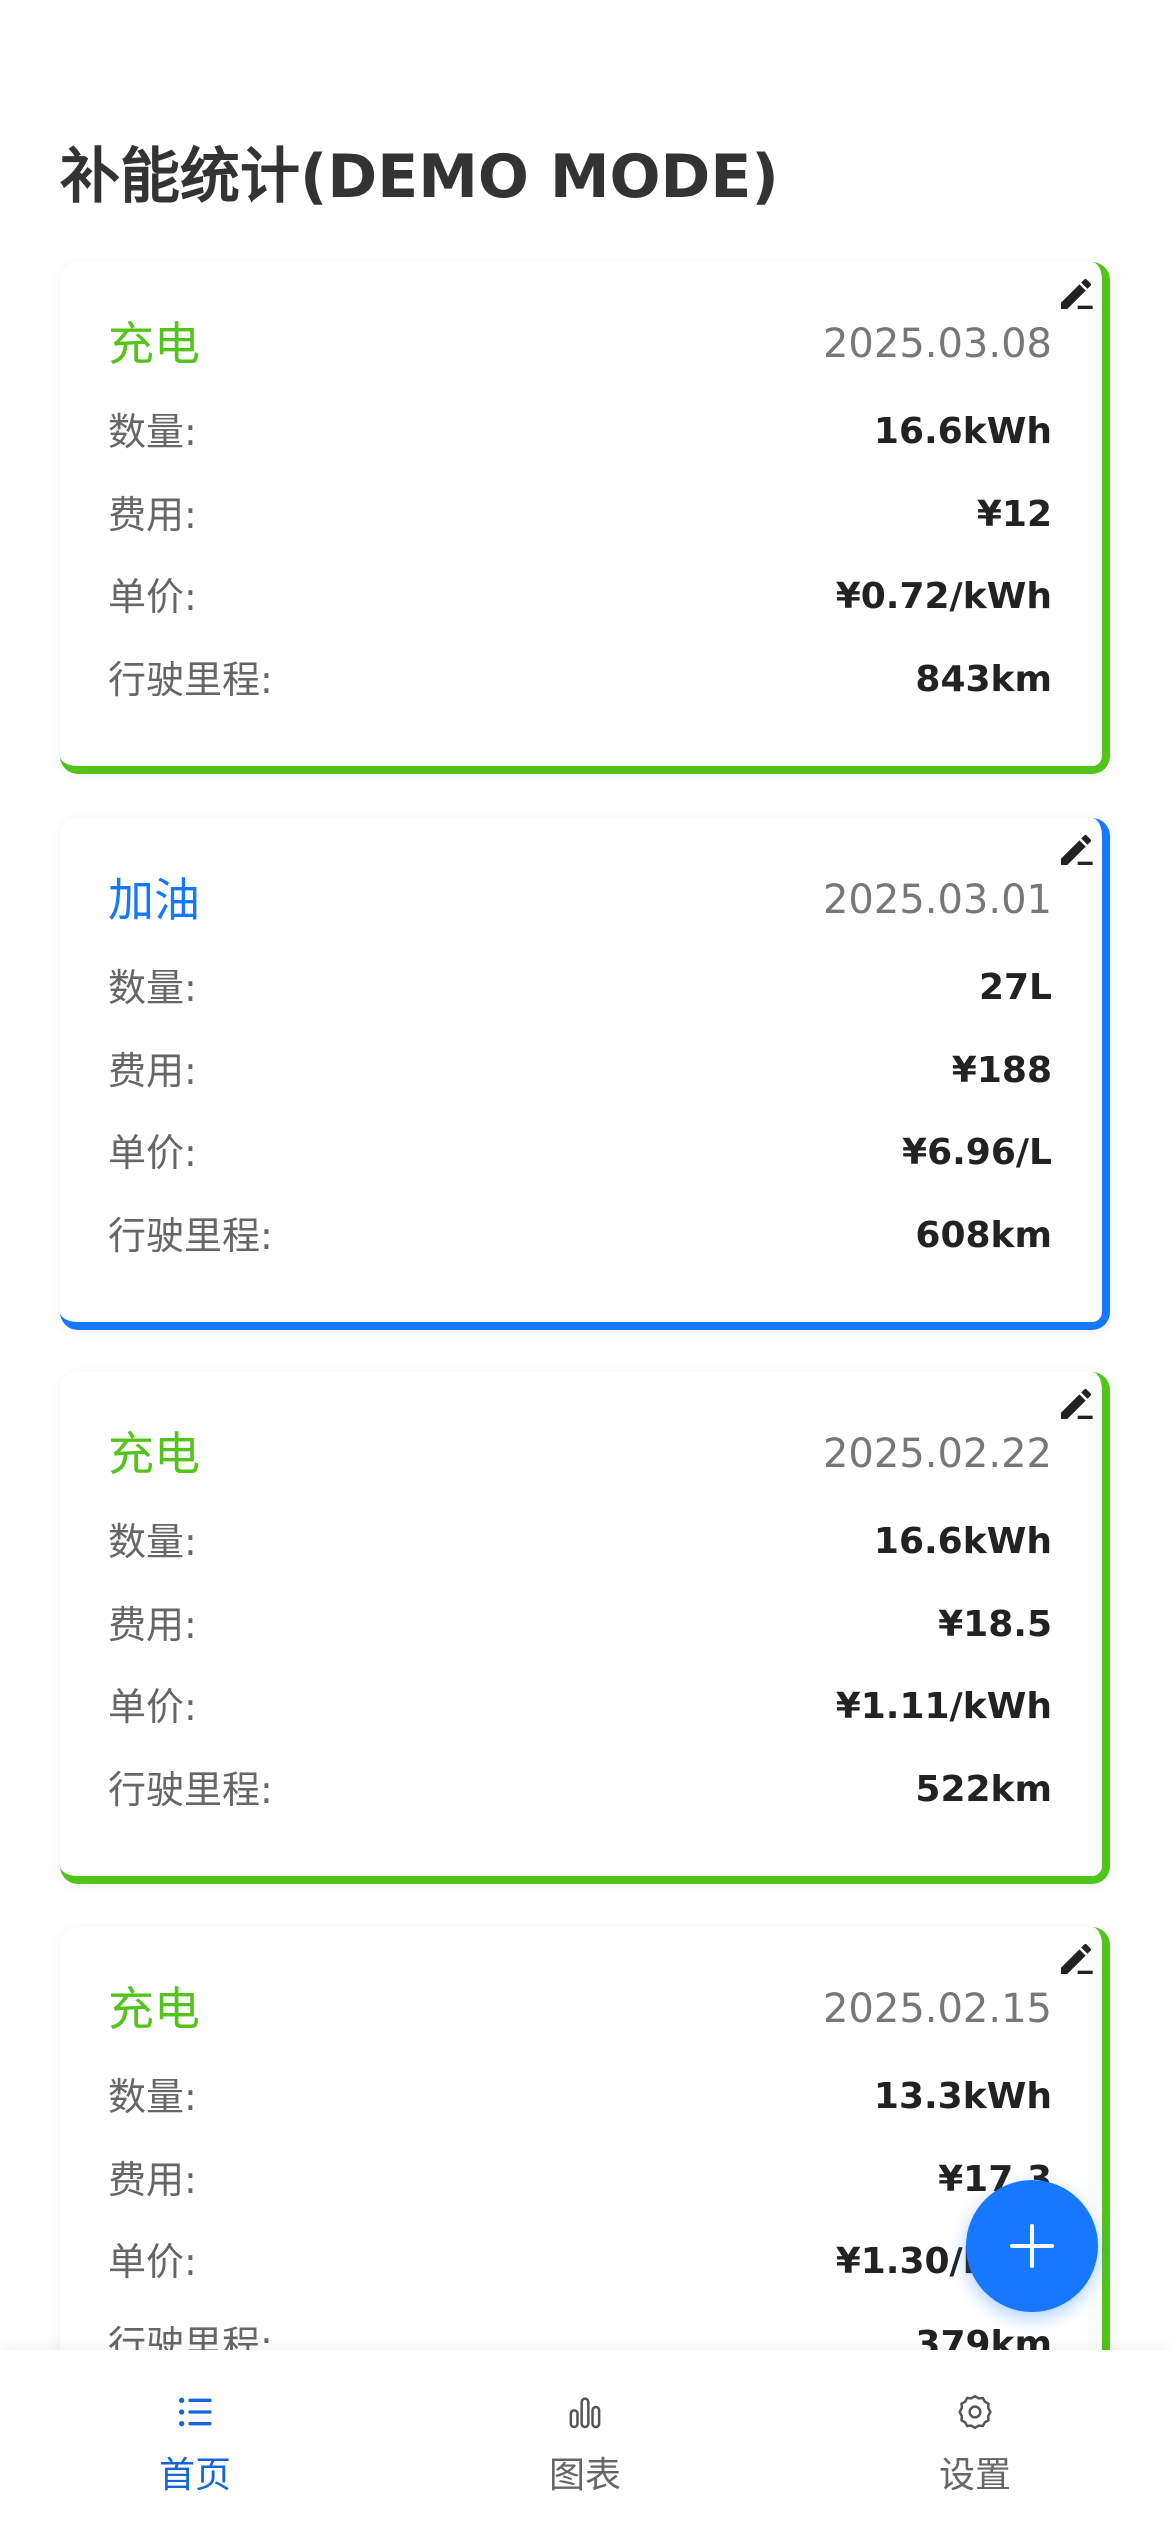 The width and height of the screenshot is (1170, 2532). I want to click on record-row-unit-price: 单价: ¥1.11/kWh, so click(580, 1707).